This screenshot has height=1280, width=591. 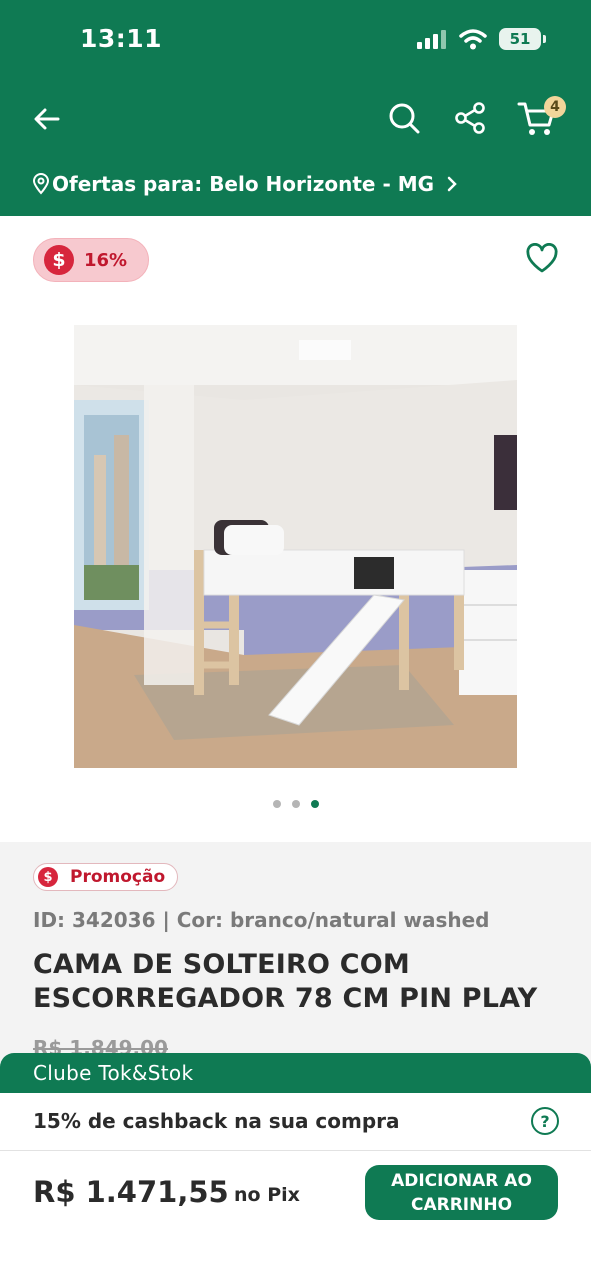 I want to click on price: R$ 1.471,55, so click(x=131, y=1192).